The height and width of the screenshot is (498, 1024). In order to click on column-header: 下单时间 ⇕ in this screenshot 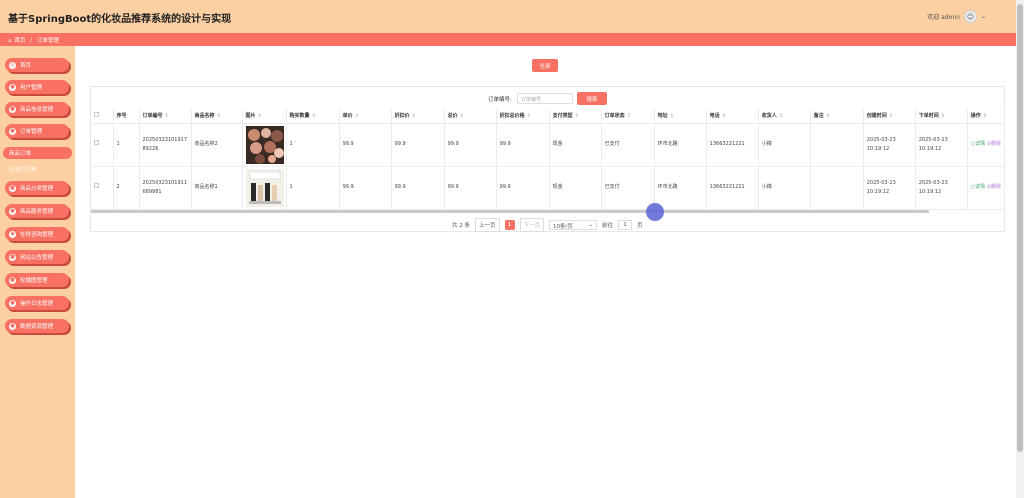, I will do `click(941, 116)`.